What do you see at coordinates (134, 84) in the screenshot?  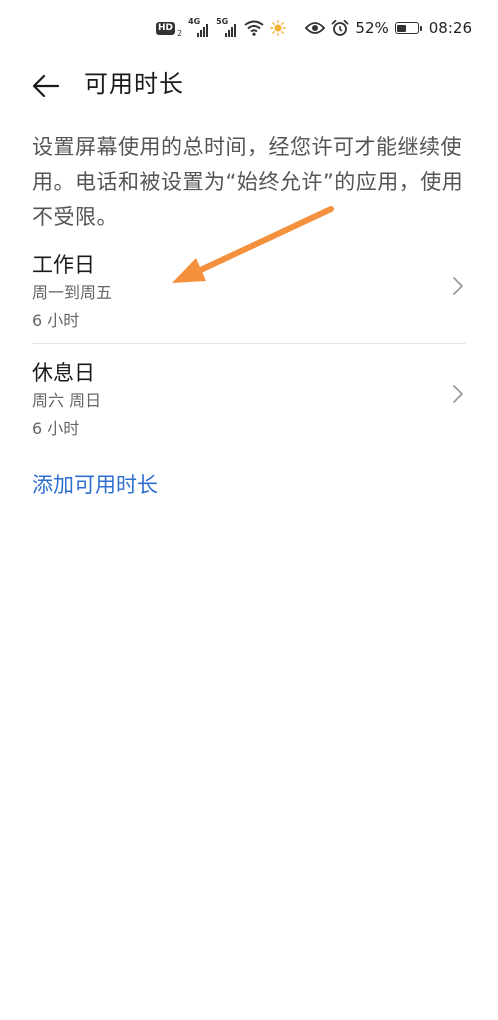 I see `page-title: 可用时长` at bounding box center [134, 84].